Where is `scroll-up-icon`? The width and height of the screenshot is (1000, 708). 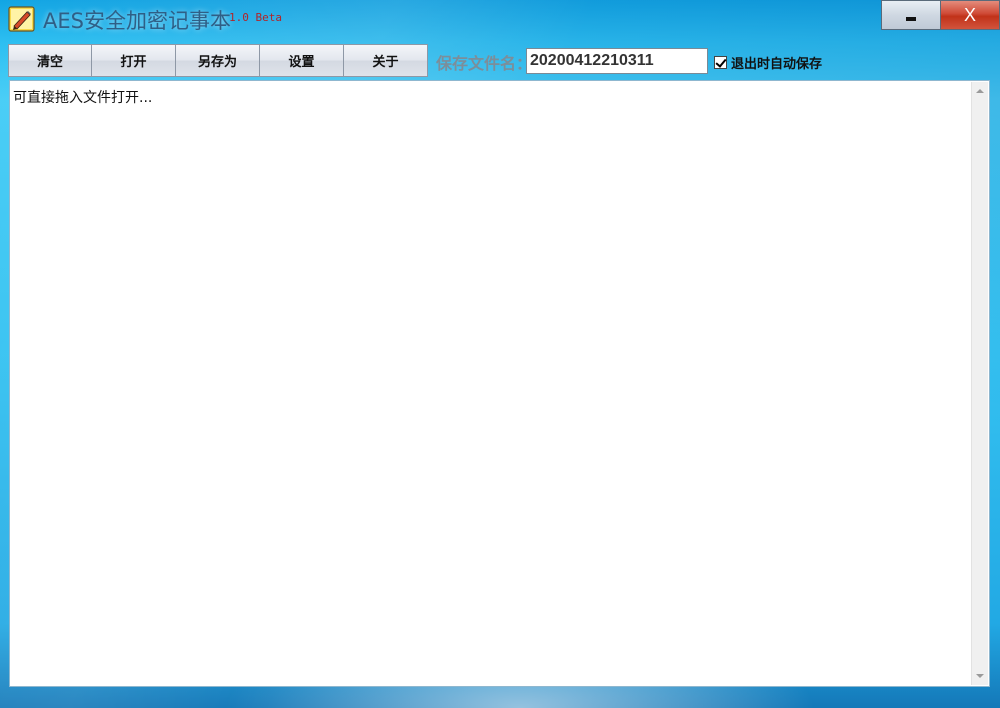
scroll-up-icon is located at coordinates (980, 91).